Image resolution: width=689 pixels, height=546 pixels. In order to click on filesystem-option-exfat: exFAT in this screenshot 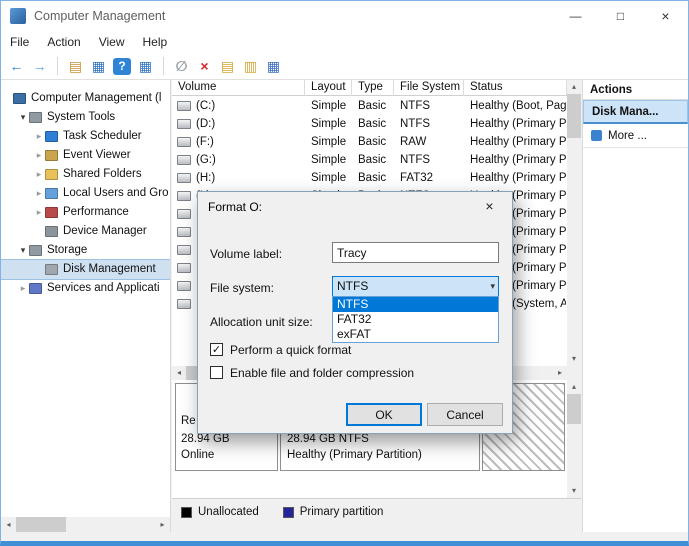, I will do `click(415, 334)`.